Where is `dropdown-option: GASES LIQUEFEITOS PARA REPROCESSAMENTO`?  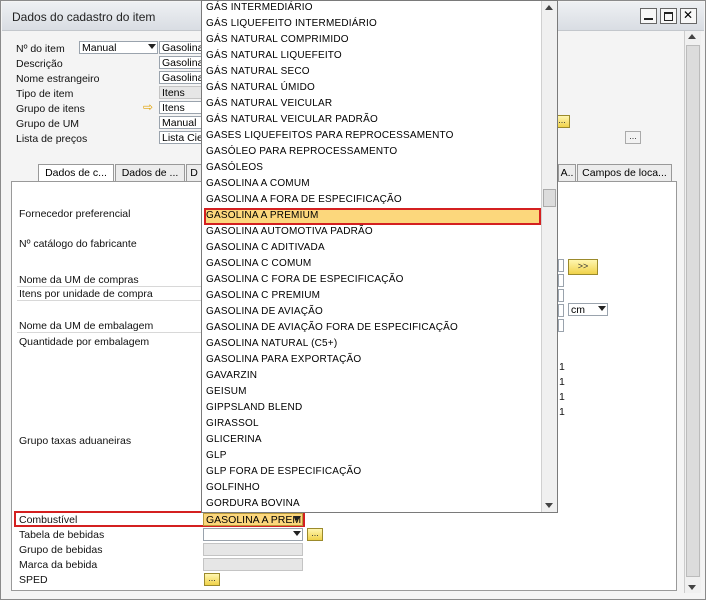 dropdown-option: GASES LIQUEFEITOS PARA REPROCESSAMENTO is located at coordinates (330, 135).